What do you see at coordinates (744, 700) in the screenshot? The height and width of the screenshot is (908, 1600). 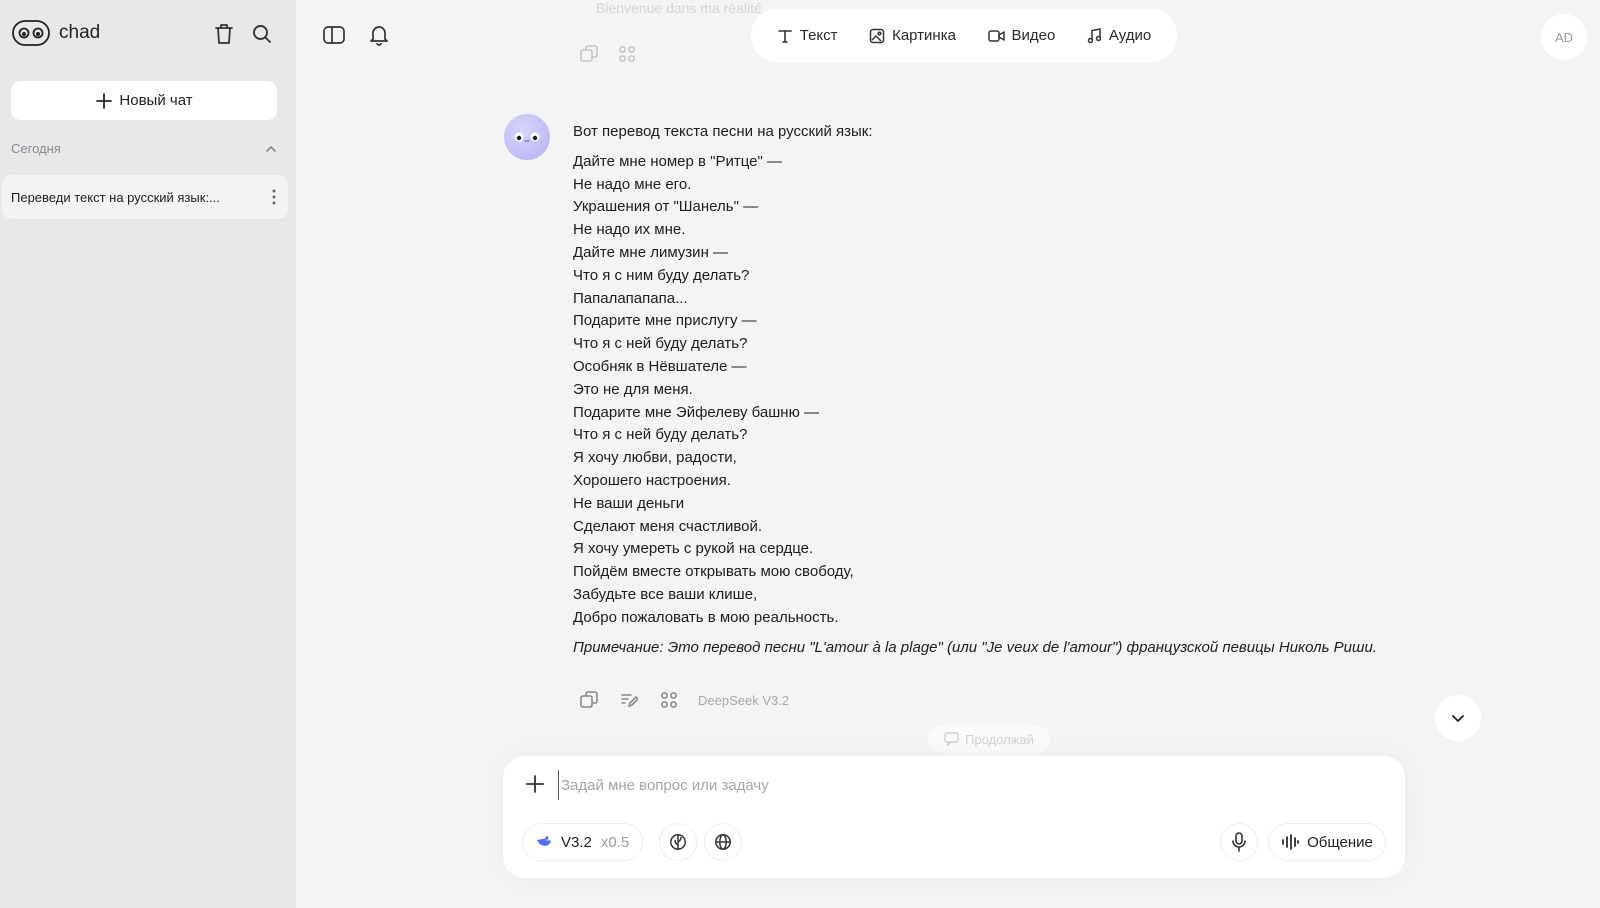 I see `model-label: DeepSeek V3.2` at bounding box center [744, 700].